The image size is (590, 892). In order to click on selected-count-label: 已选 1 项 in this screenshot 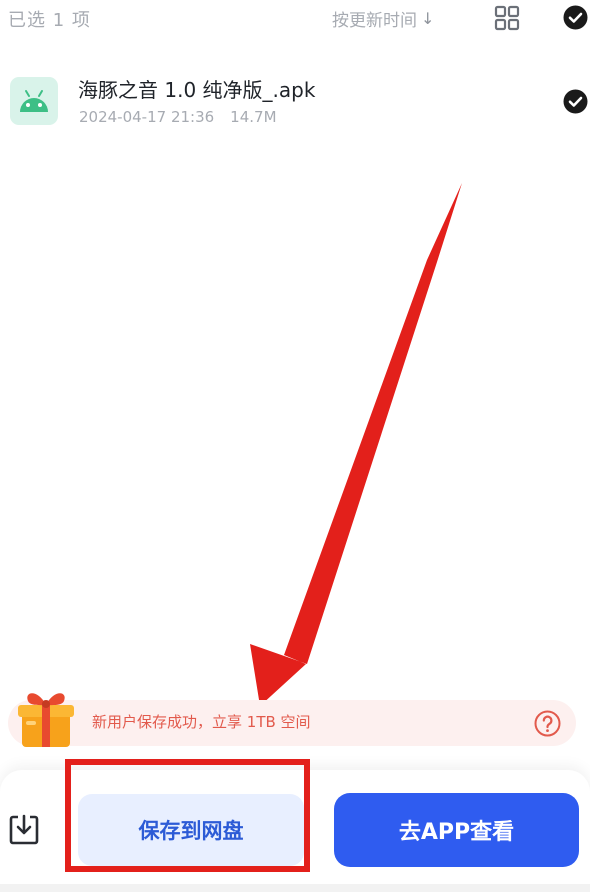, I will do `click(49, 20)`.